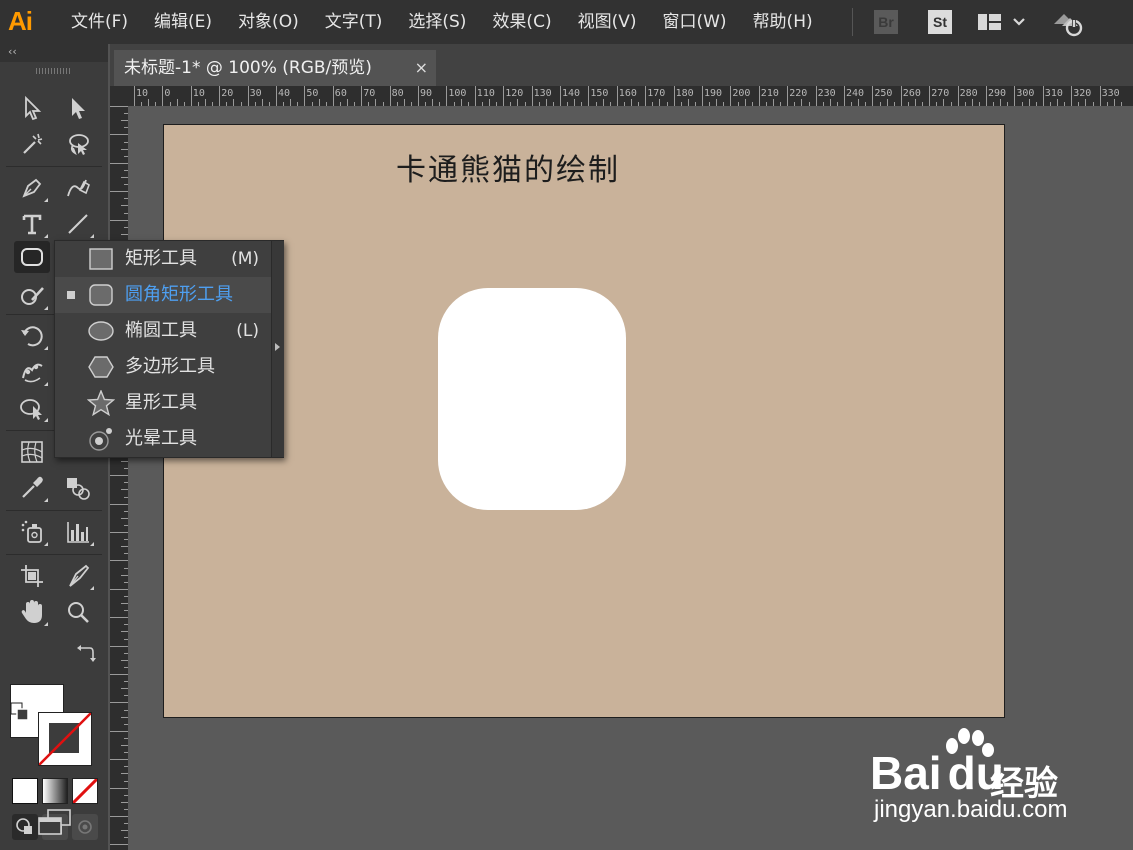 This screenshot has height=850, width=1133. I want to click on hand-tool-icon, so click(32, 612).